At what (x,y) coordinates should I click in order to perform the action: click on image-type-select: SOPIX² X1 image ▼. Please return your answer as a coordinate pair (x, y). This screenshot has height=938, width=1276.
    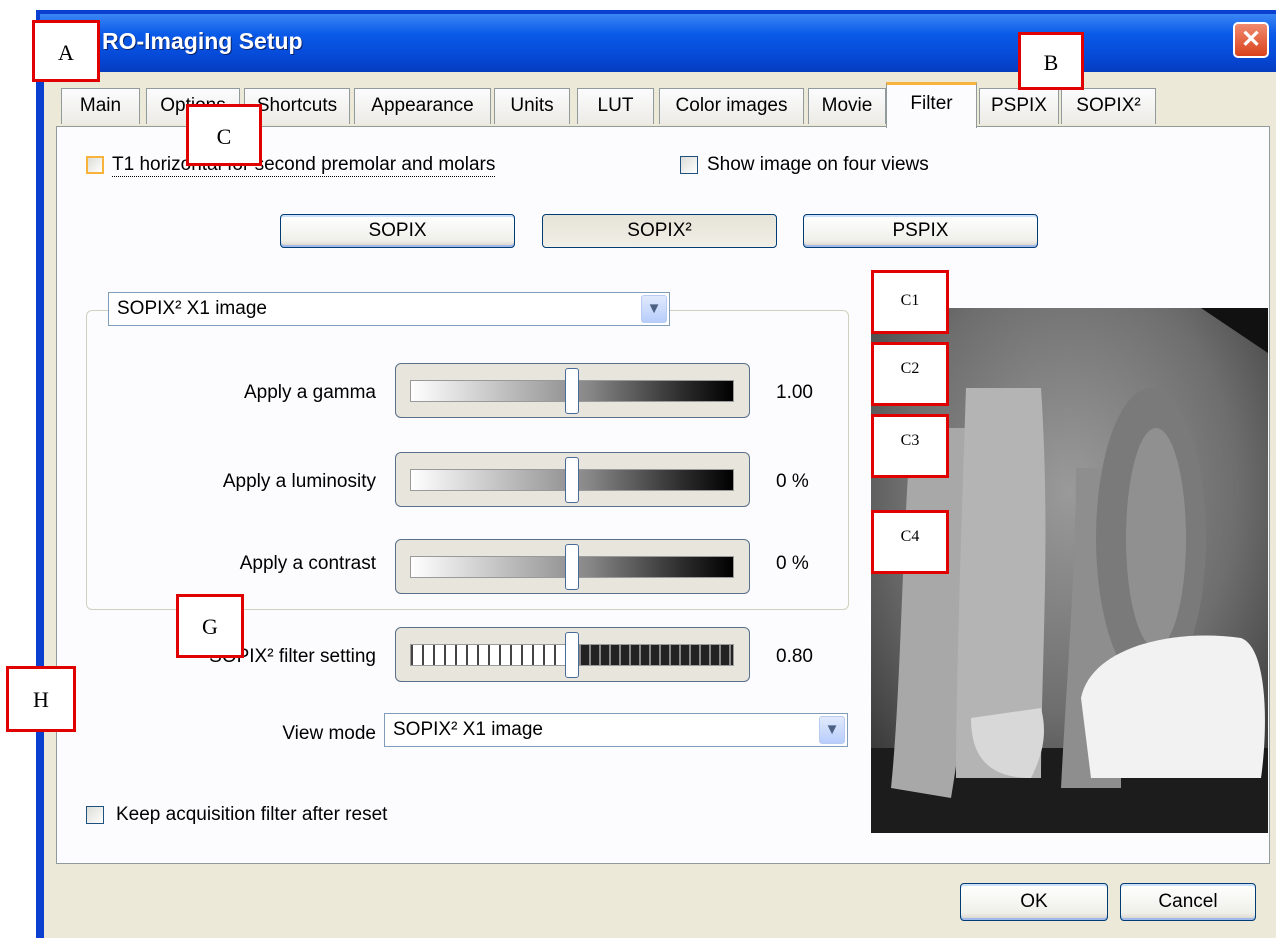
    Looking at the image, I should click on (389, 309).